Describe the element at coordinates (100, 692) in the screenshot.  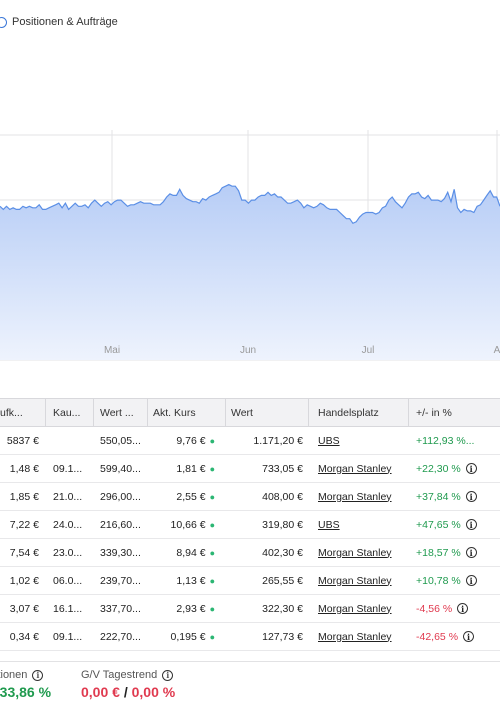
I see `trend-value-eur: 0,00 €` at that location.